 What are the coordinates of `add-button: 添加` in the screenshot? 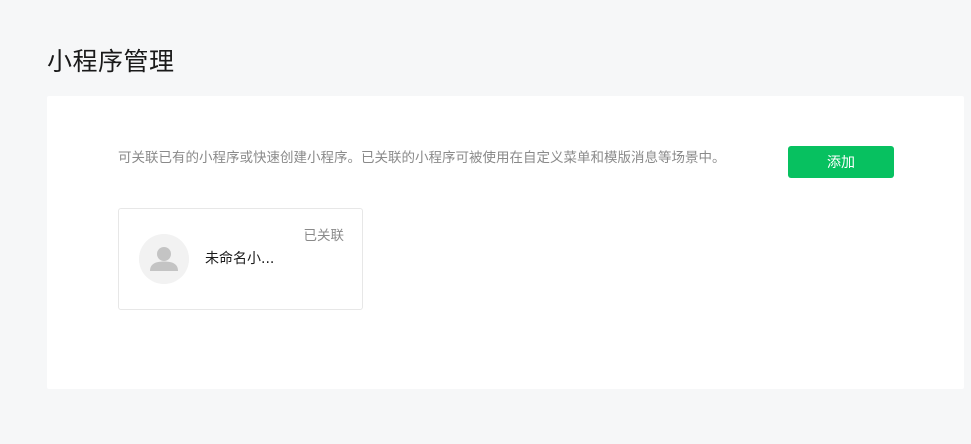 It's located at (841, 162).